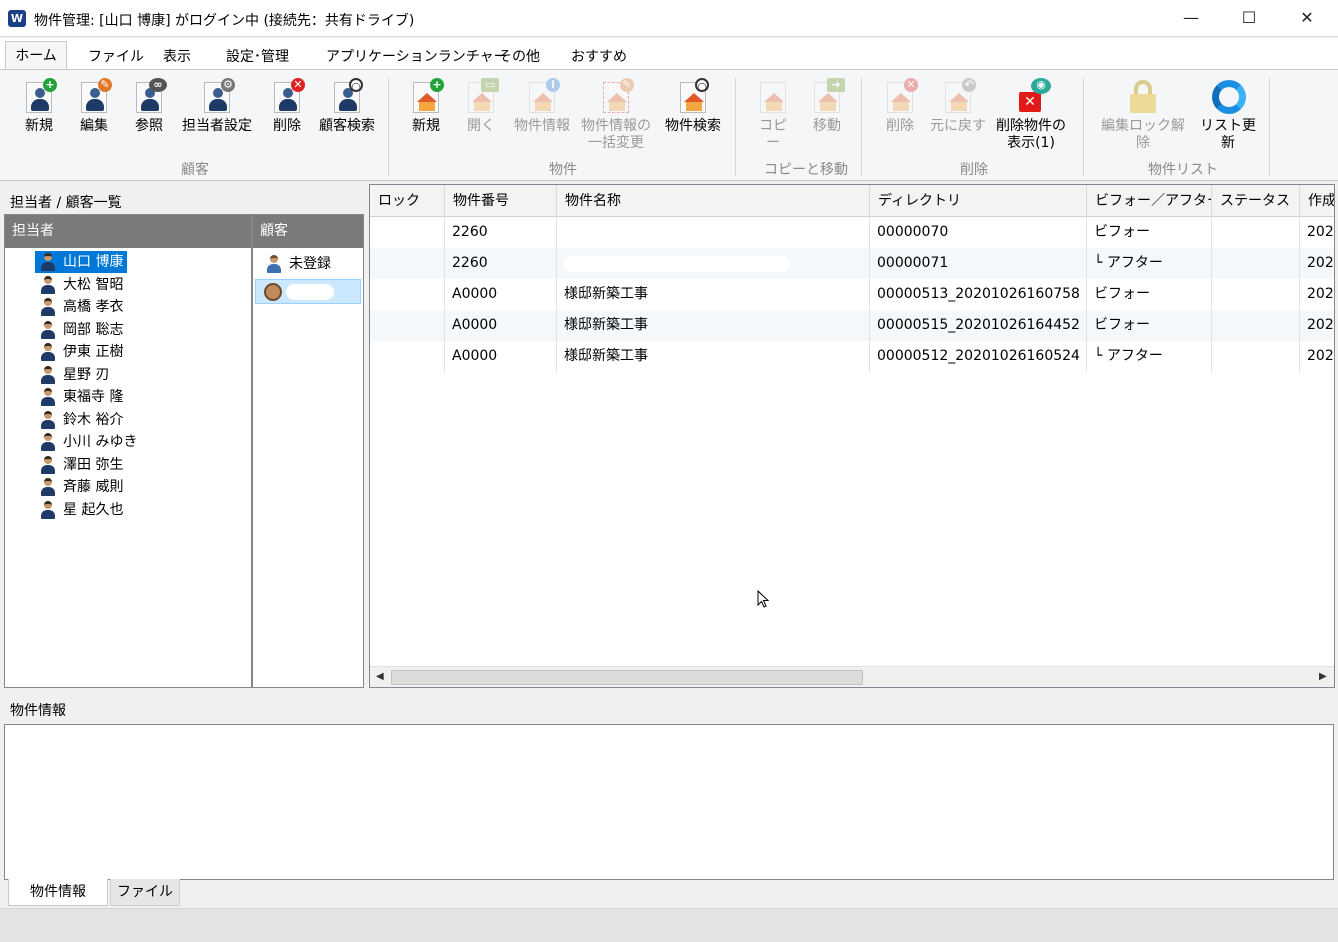 This screenshot has width=1338, height=942. Describe the element at coordinates (627, 677) in the screenshot. I see `scrollbar-thumb` at that location.